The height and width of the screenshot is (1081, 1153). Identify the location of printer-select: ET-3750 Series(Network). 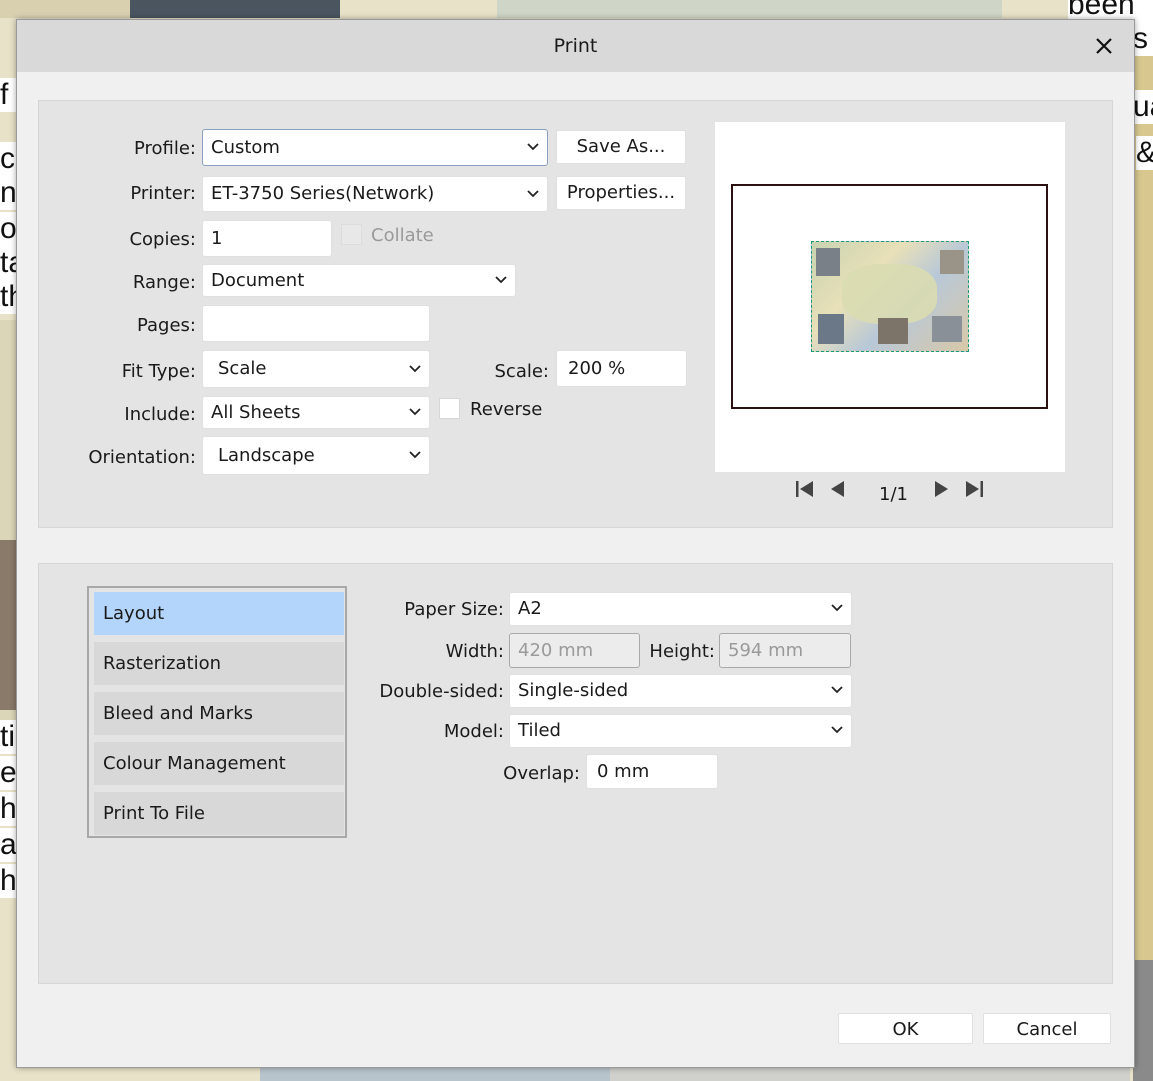
(375, 194).